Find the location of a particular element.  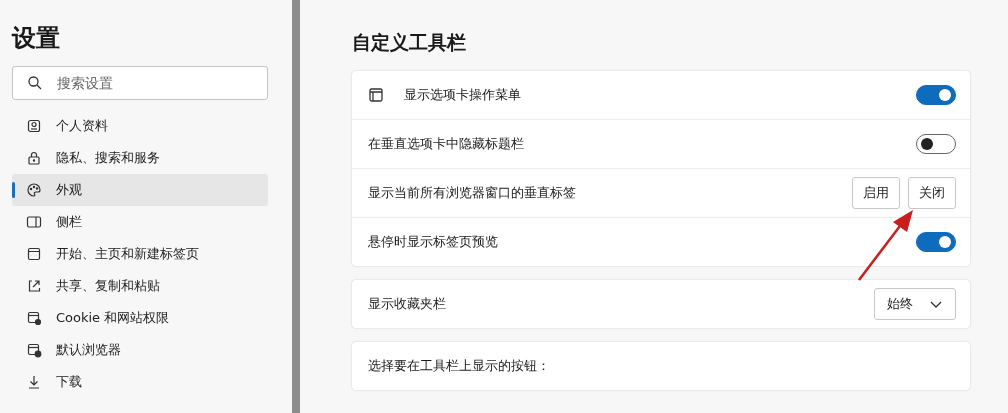

new-tab-page-icon is located at coordinates (34, 254).